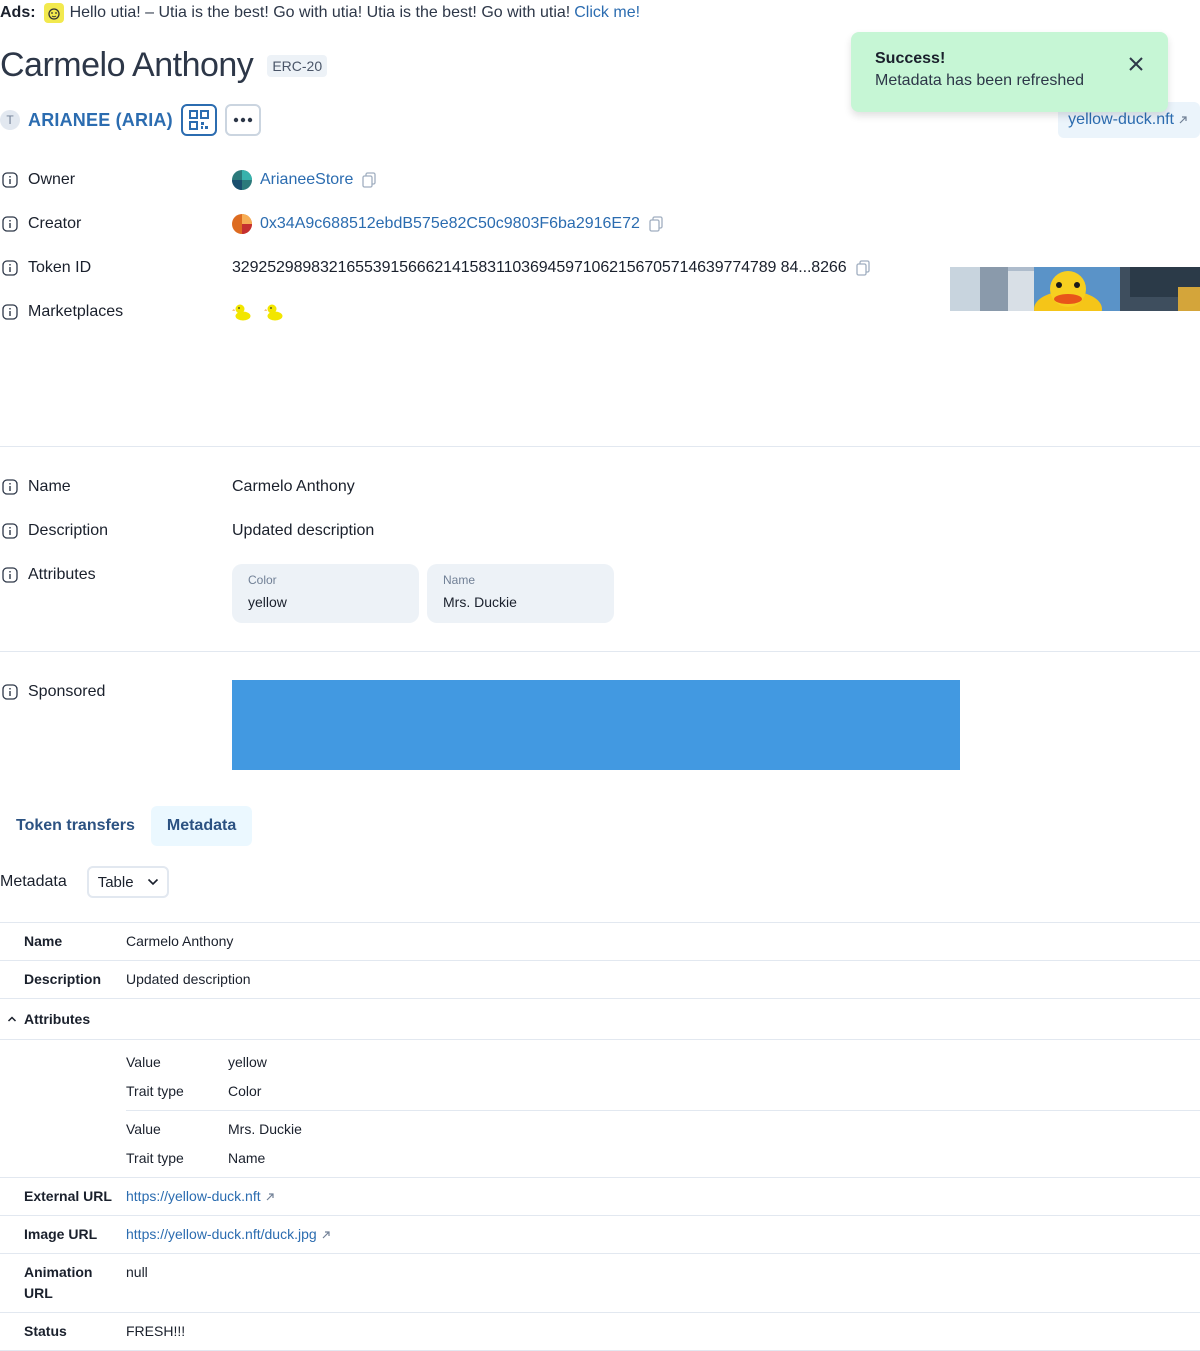 The height and width of the screenshot is (1351, 1200). Describe the element at coordinates (52, 179) in the screenshot. I see `owner-label: Owner` at that location.